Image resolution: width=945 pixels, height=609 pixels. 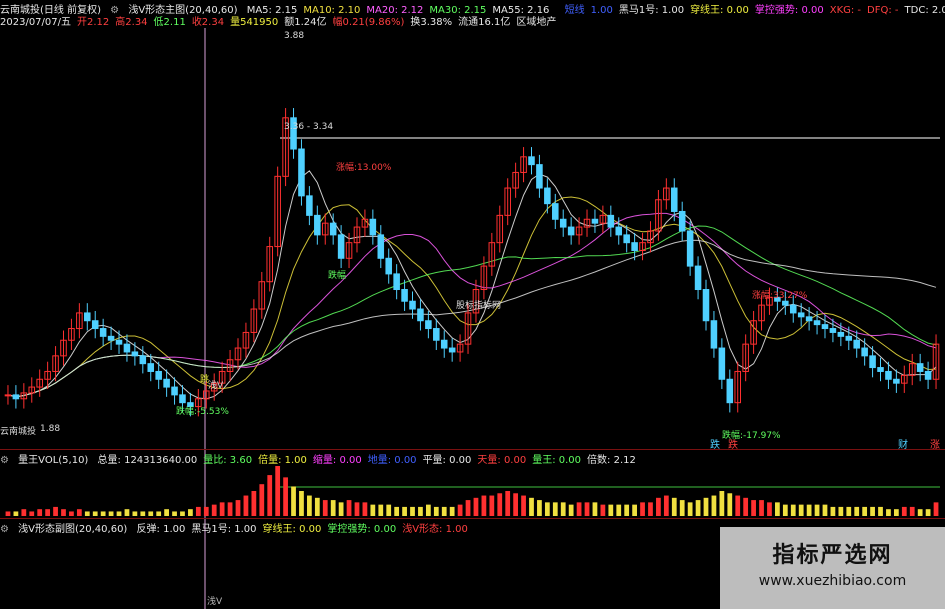 What do you see at coordinates (50, 429) in the screenshot?
I see `low-value-label: 1.88` at bounding box center [50, 429].